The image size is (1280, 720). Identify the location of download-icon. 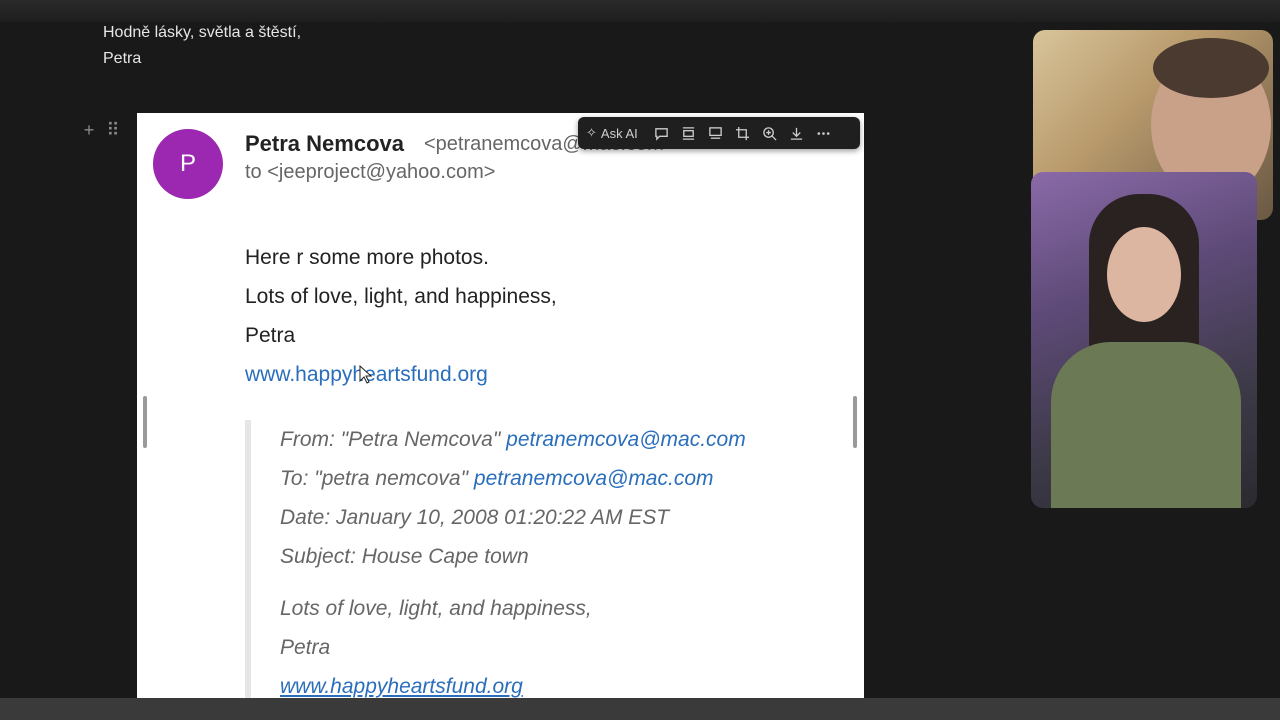
(796, 133).